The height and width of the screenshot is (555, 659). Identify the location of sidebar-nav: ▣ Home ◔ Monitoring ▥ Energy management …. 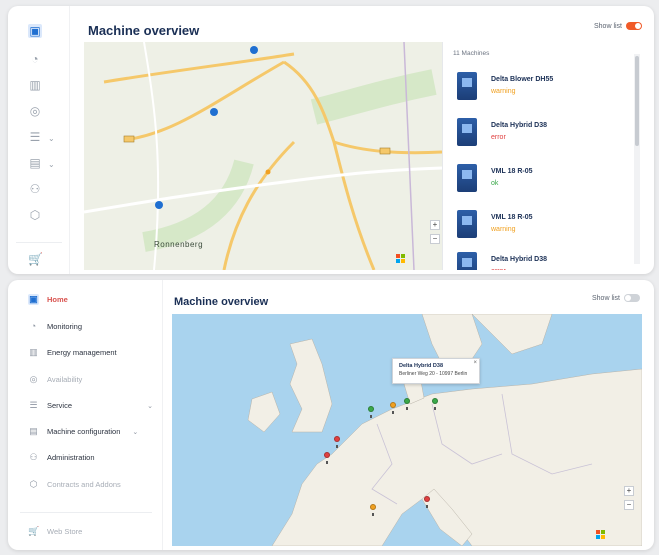
(85, 415).